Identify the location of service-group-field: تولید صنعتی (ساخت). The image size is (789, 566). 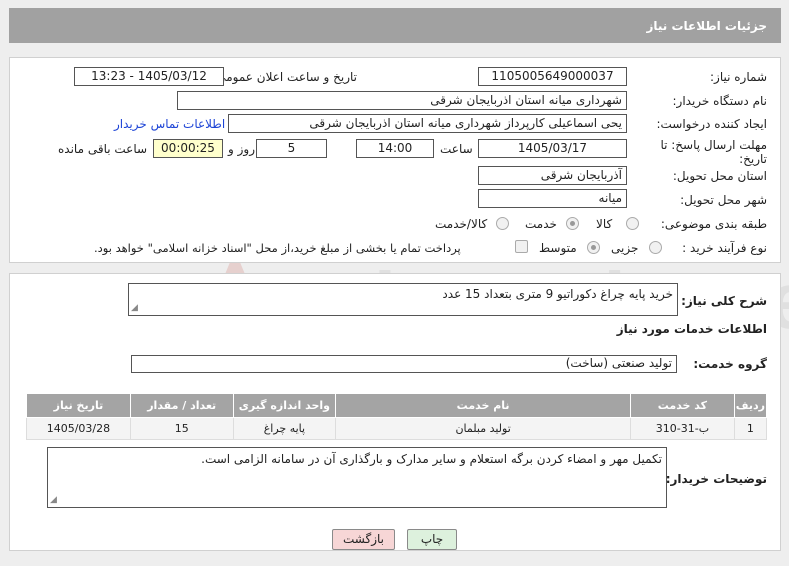
(404, 364).